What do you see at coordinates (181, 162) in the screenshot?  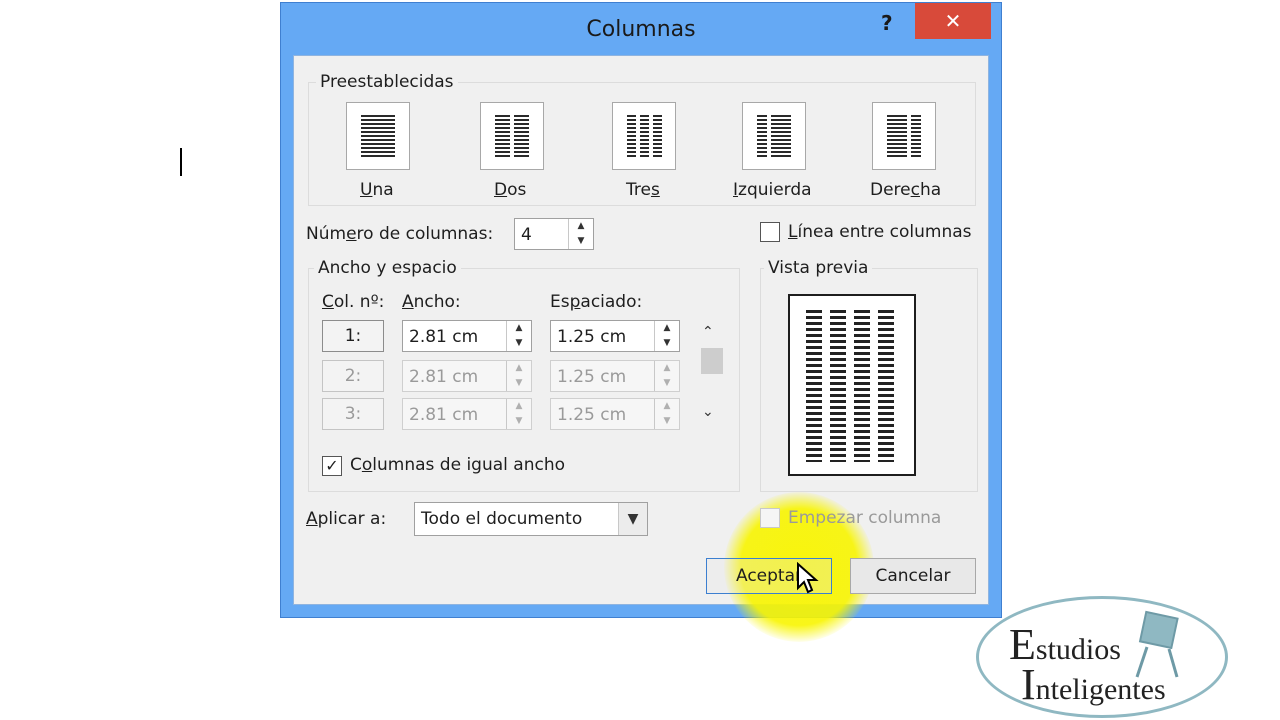 I see `document-text-caret` at bounding box center [181, 162].